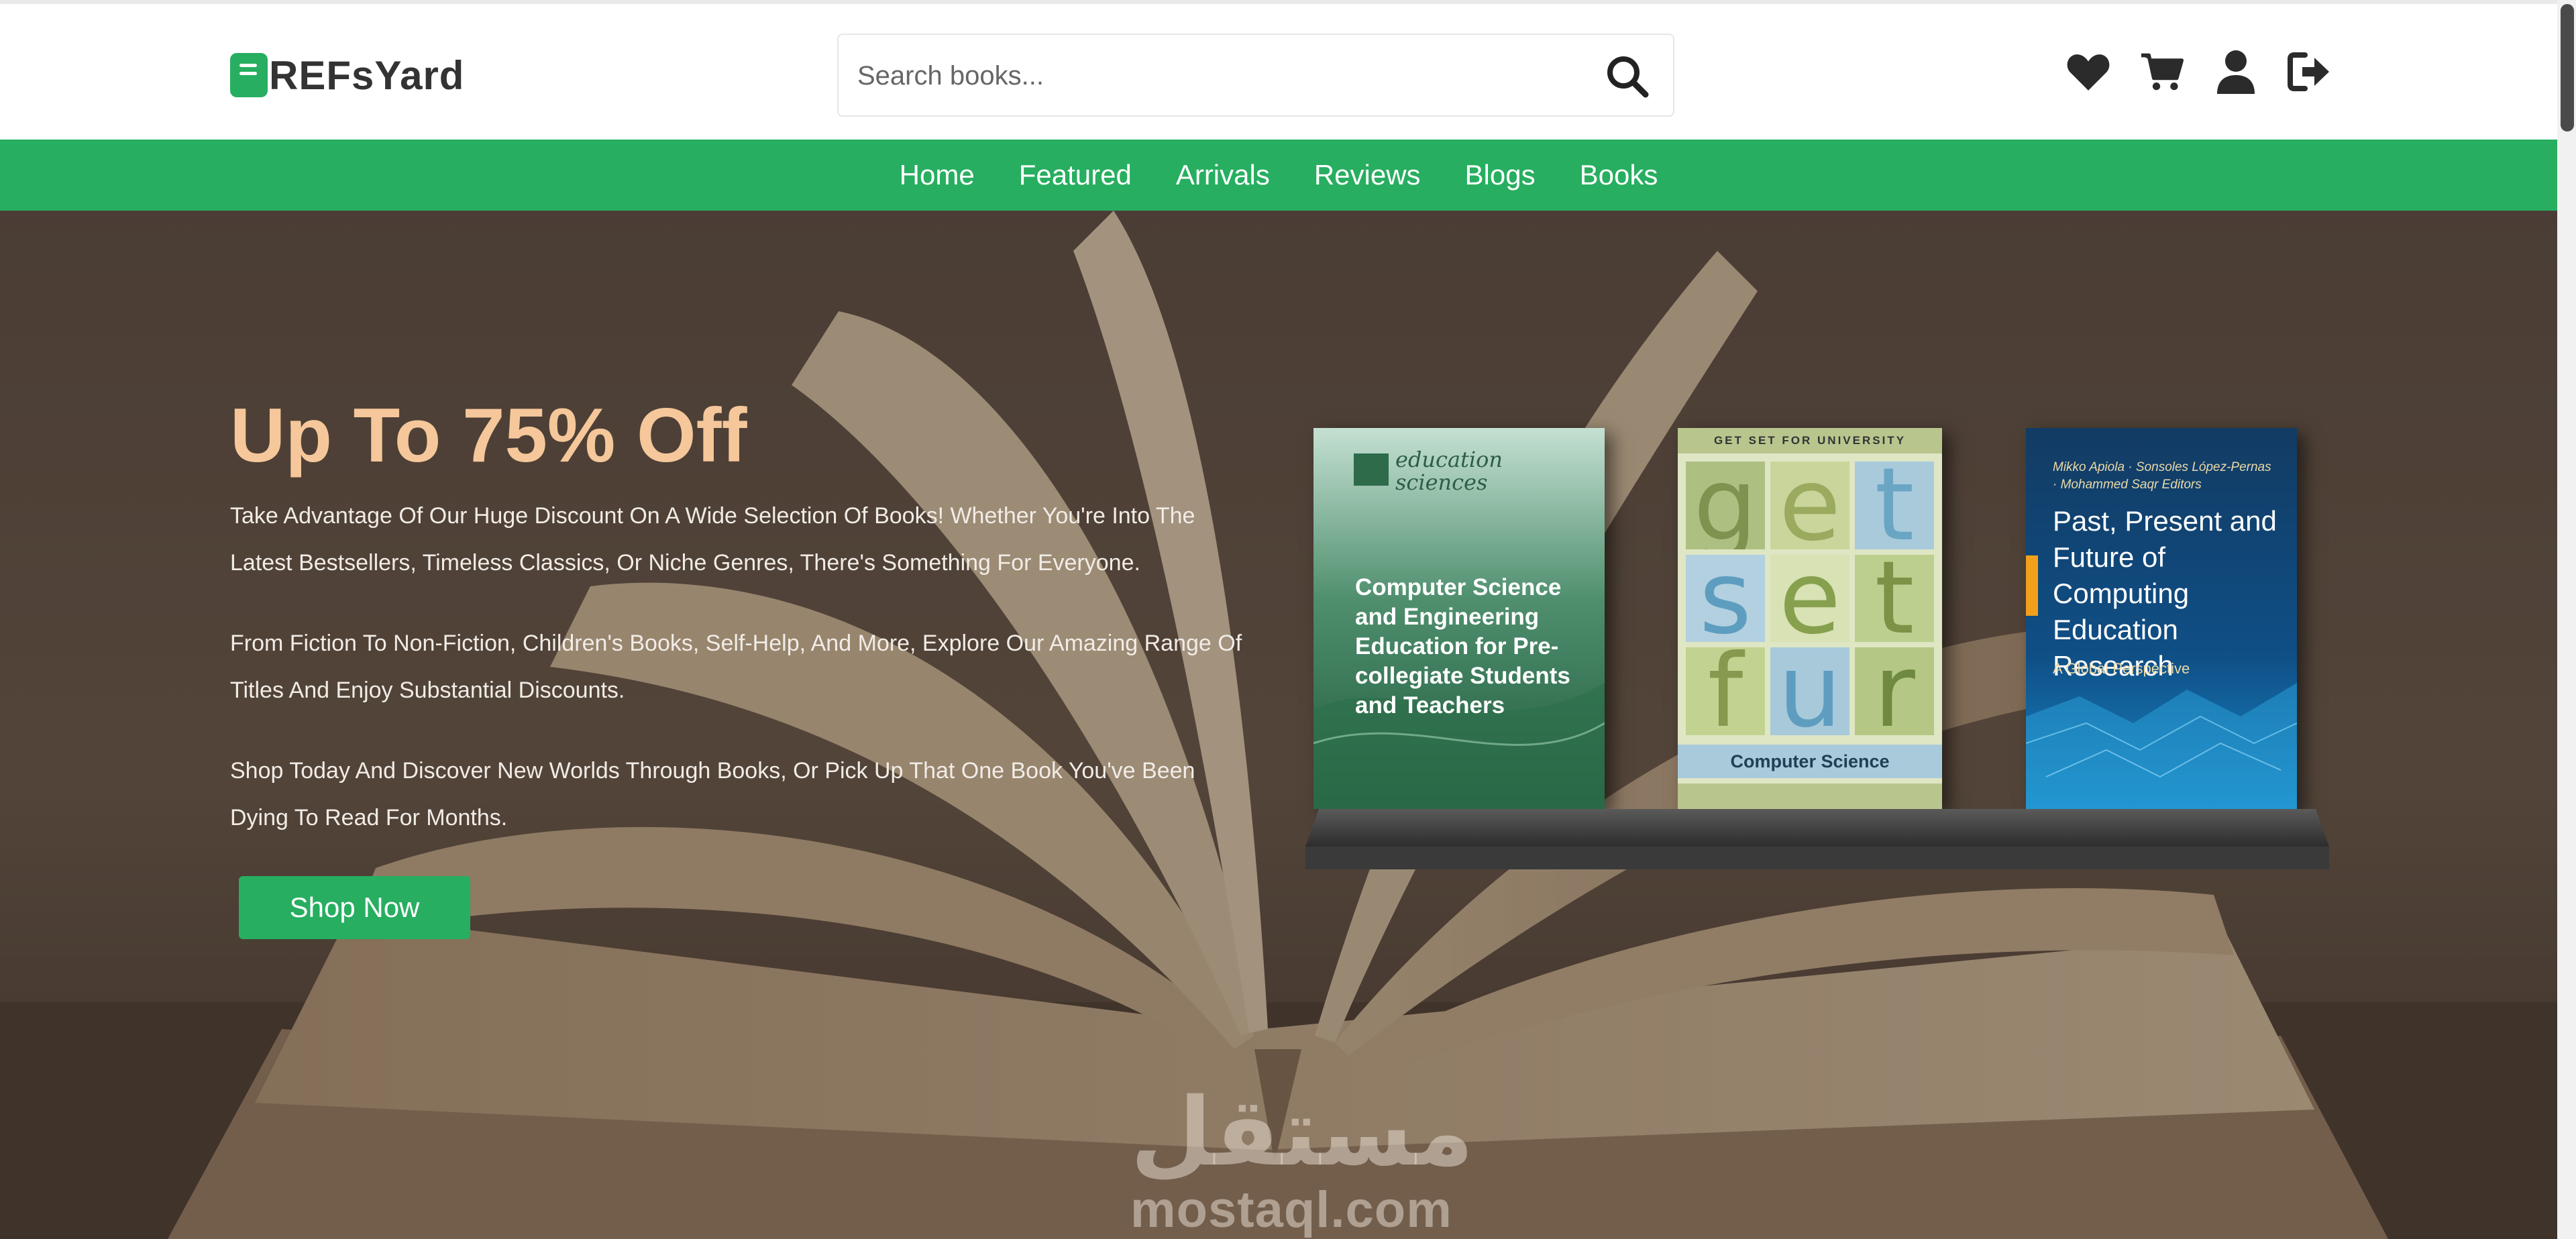 This screenshot has height=1239, width=2576. I want to click on nav-blogs: Blogs, so click(1500, 175).